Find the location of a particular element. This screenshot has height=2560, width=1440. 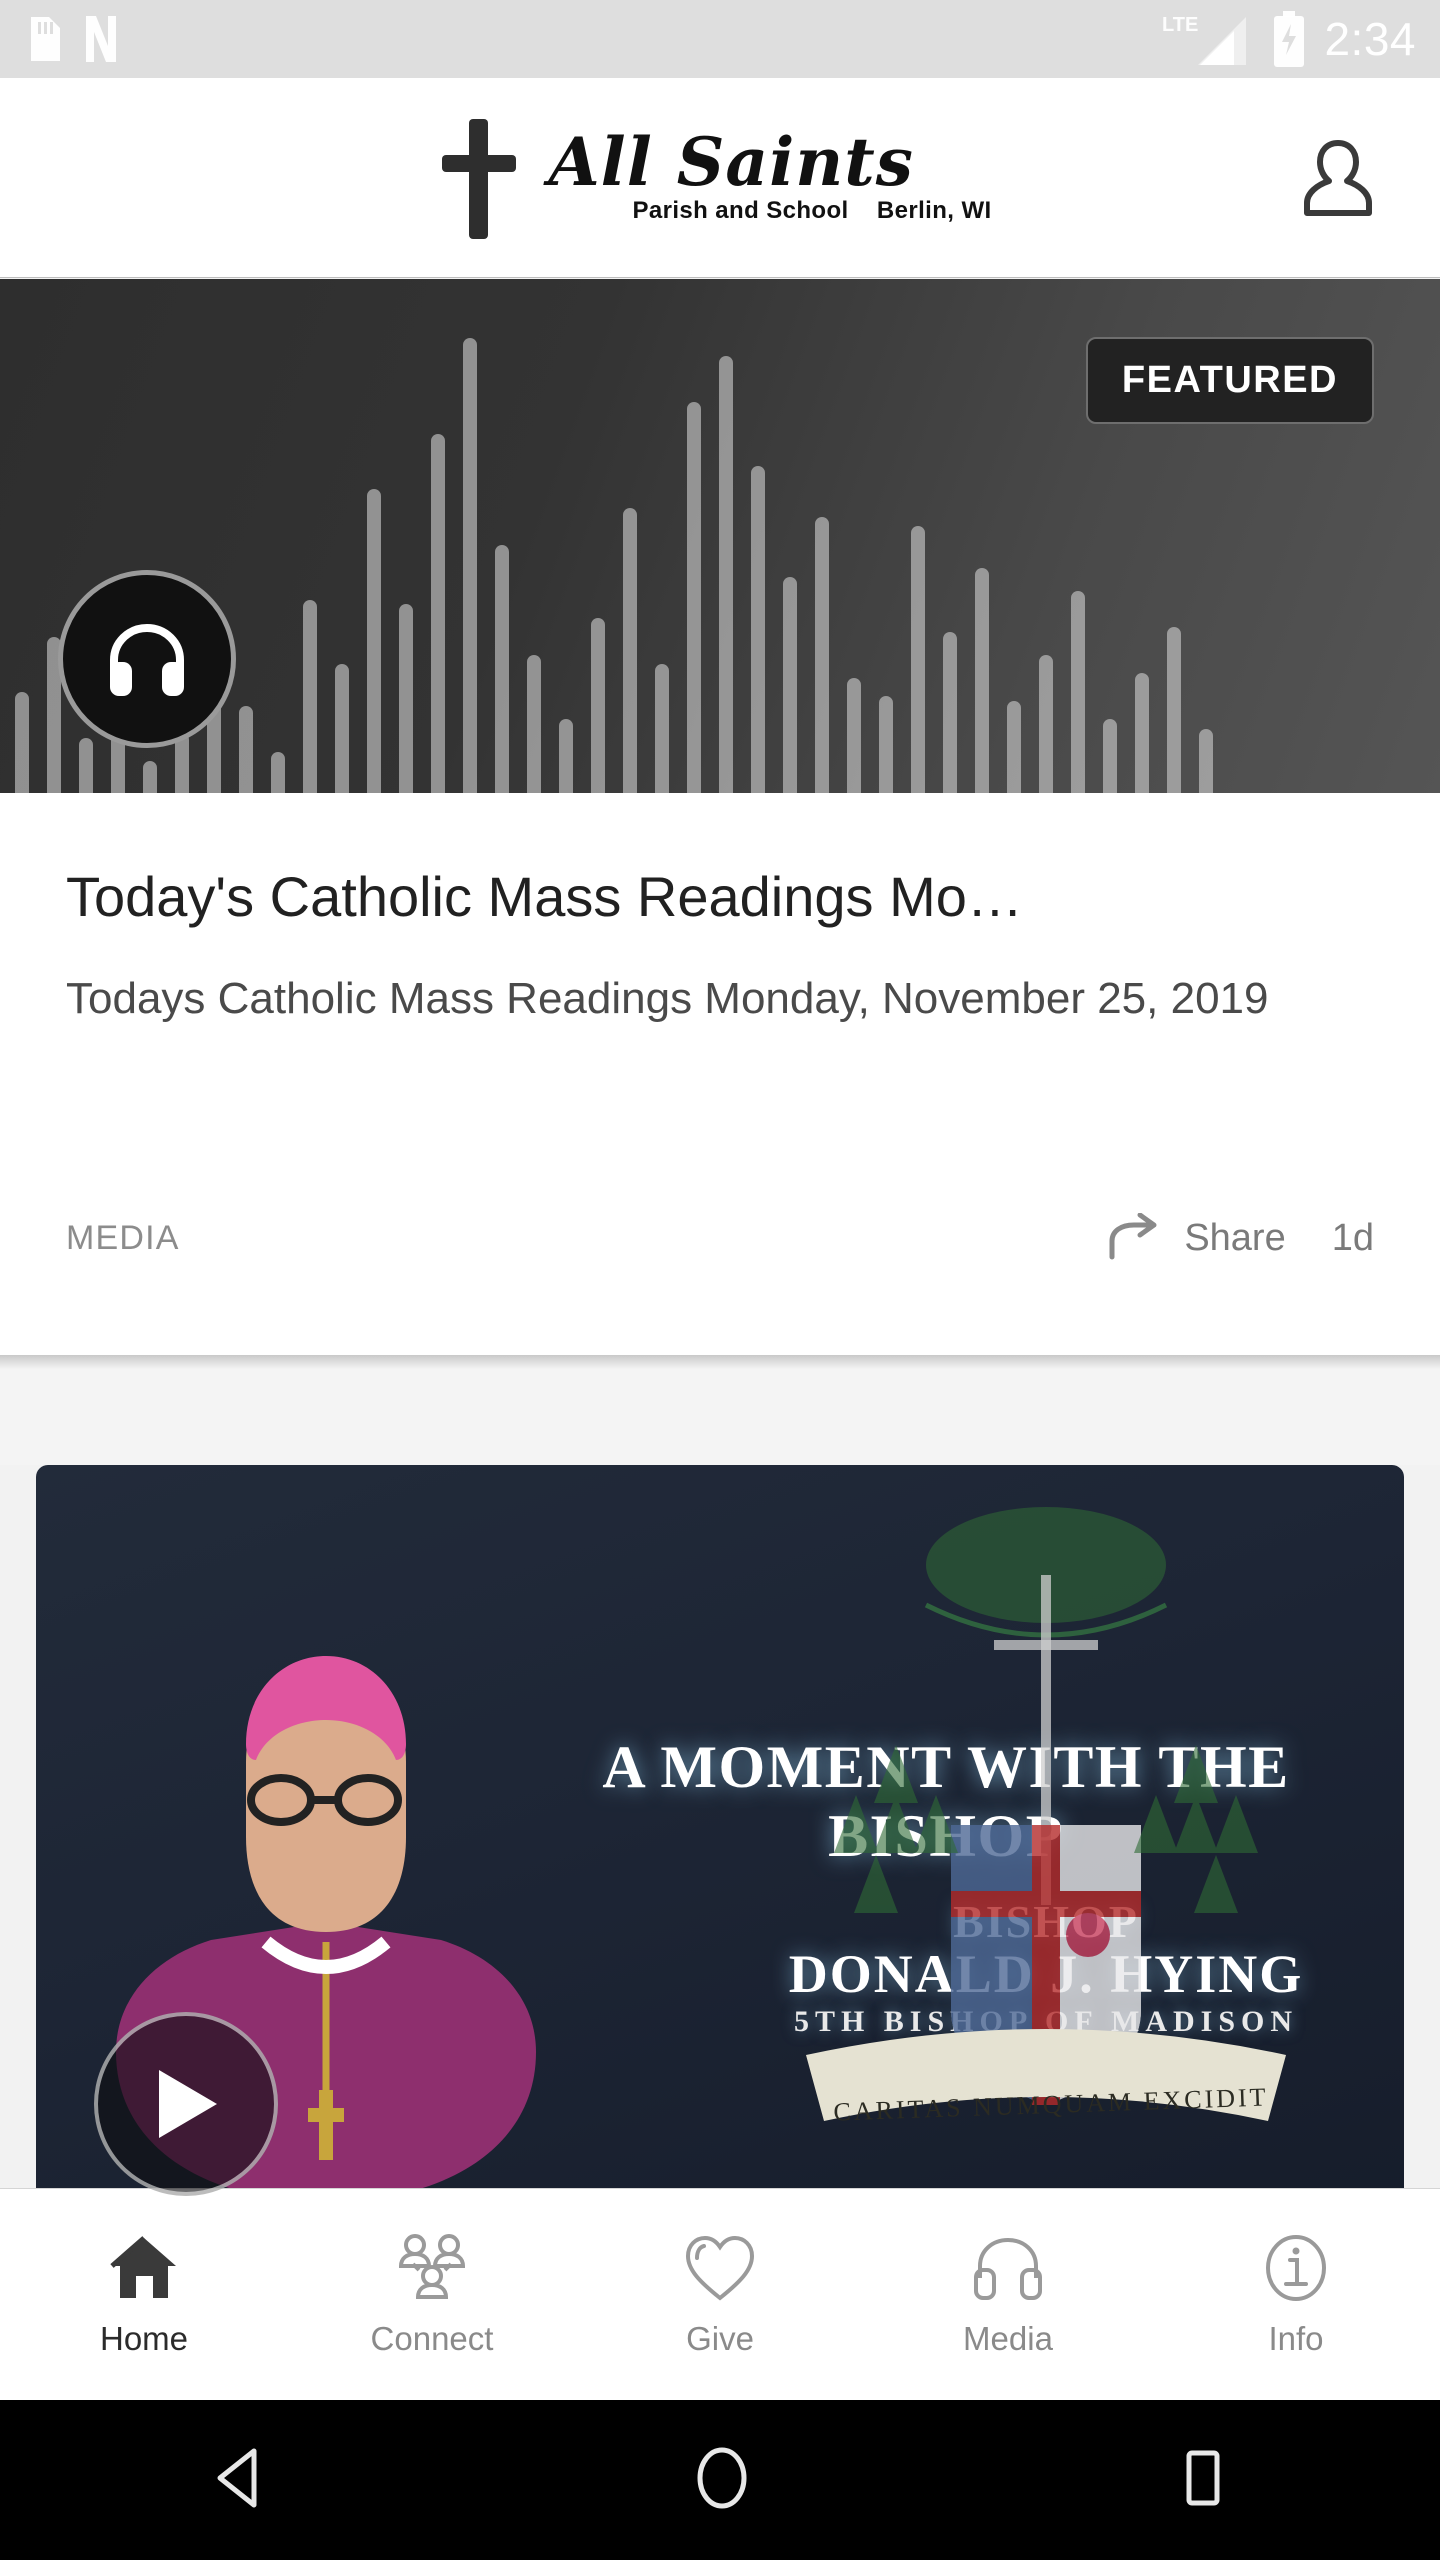

post-meta-row: MEDIA Share 1d is located at coordinates (720, 1238).